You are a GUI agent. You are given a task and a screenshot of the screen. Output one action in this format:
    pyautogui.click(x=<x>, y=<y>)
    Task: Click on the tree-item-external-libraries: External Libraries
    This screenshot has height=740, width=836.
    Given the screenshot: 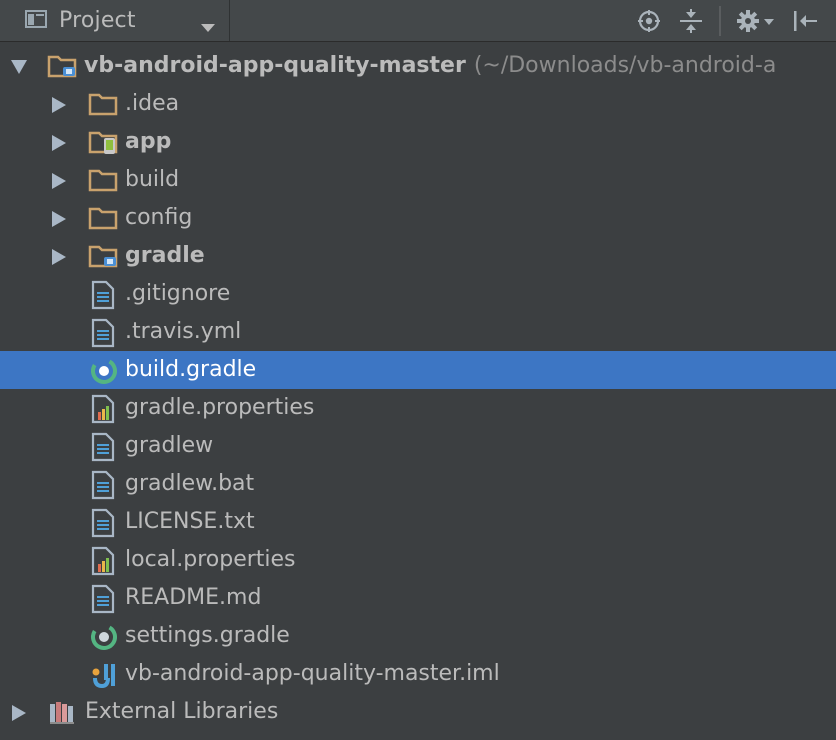 What is the action you would take?
    pyautogui.click(x=418, y=712)
    